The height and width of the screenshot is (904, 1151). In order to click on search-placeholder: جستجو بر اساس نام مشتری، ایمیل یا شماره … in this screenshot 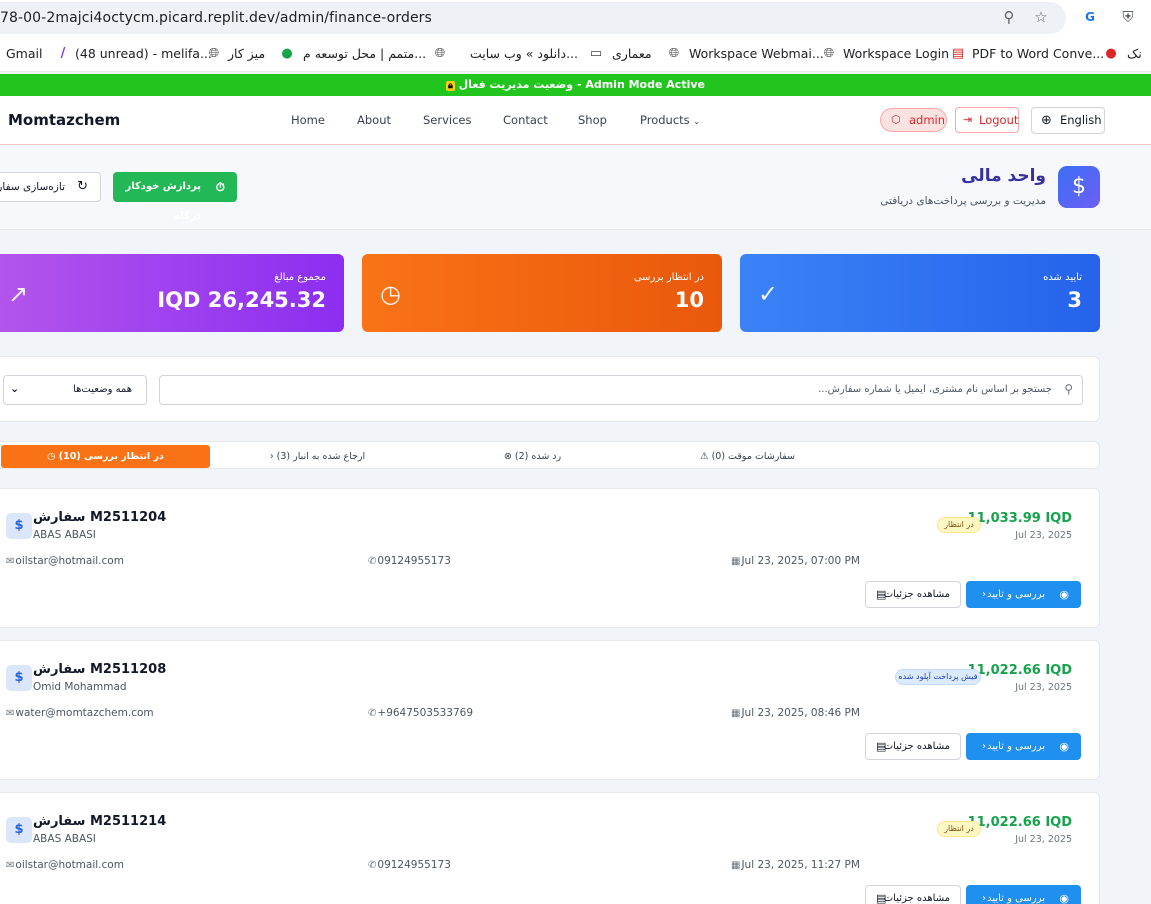, I will do `click(935, 389)`.